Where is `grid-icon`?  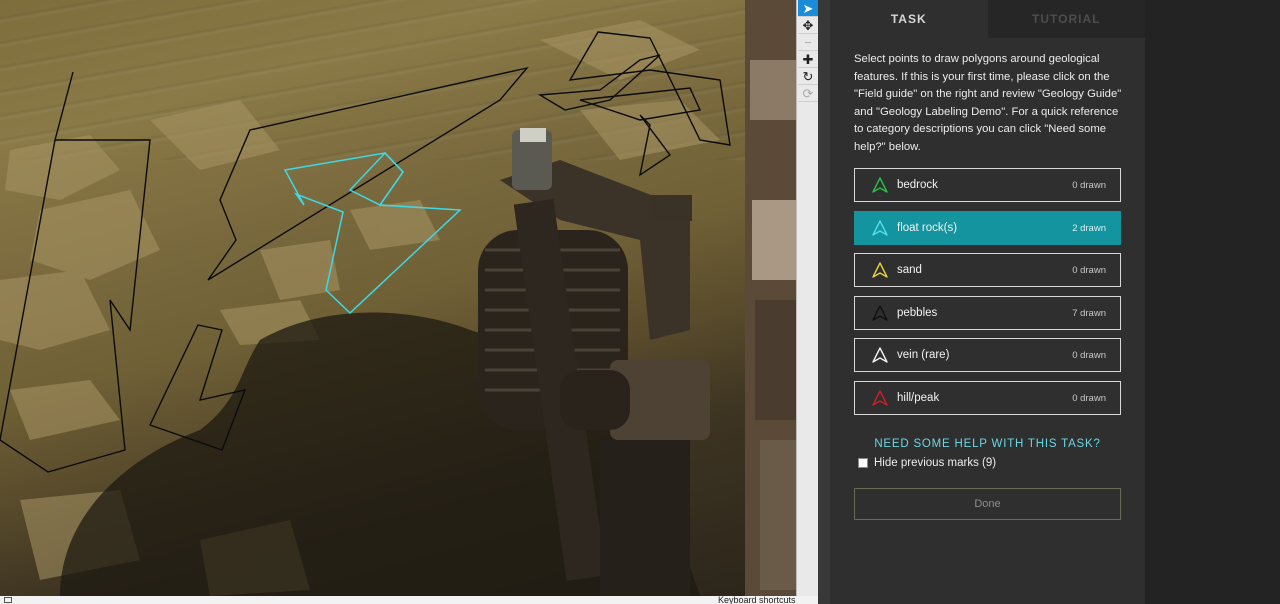 grid-icon is located at coordinates (8, 600).